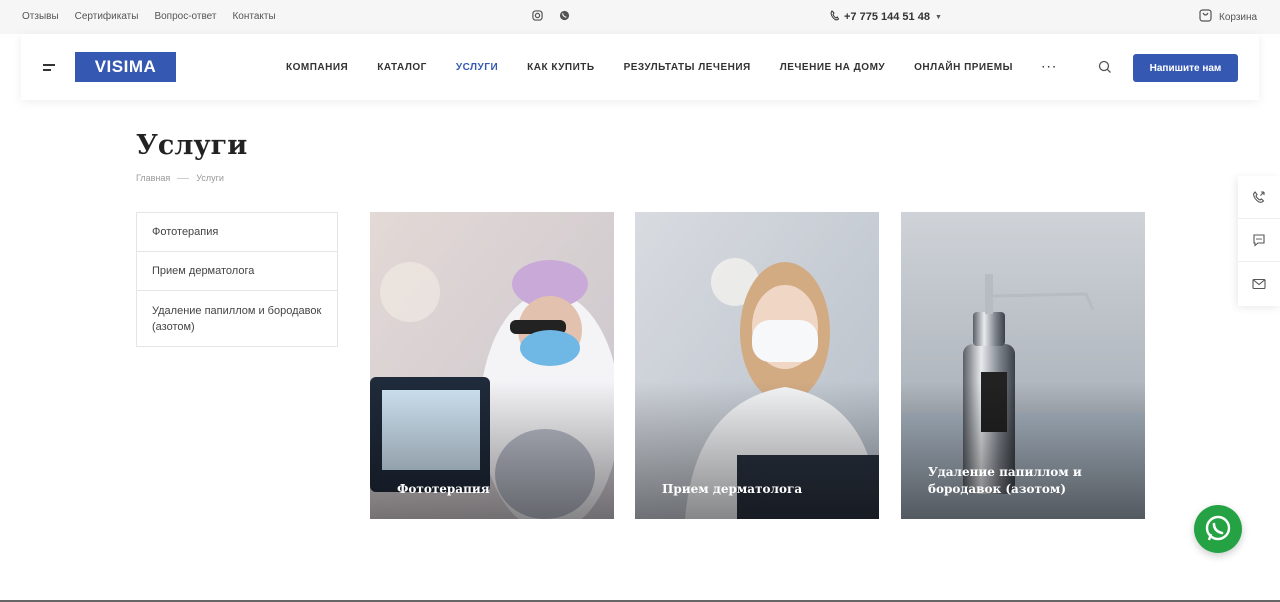 Image resolution: width=1280 pixels, height=602 pixels. Describe the element at coordinates (938, 17) in the screenshot. I see `chevron-down-icon: ▼` at that location.